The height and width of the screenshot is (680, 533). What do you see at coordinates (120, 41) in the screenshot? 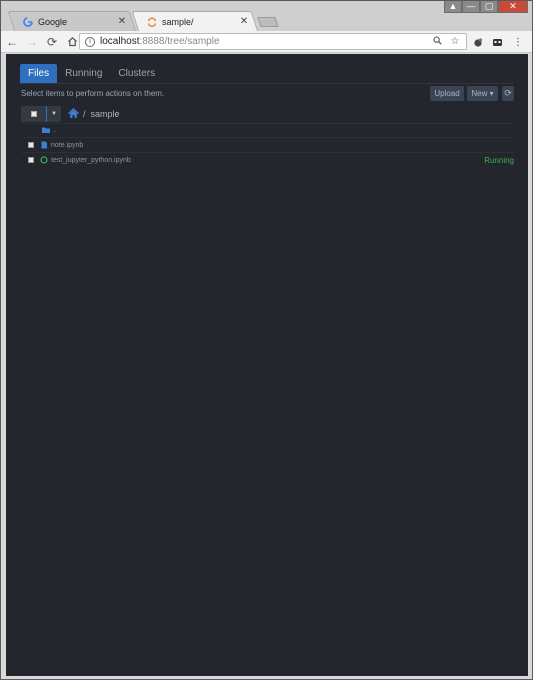
I see `url-host: localhost` at bounding box center [120, 41].